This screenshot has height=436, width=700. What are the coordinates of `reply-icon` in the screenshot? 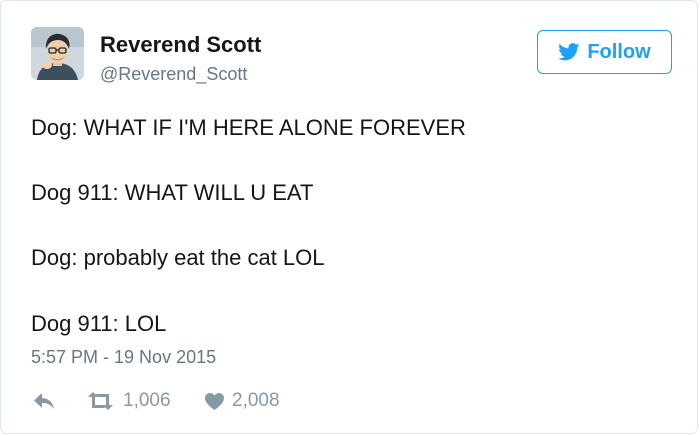 It's located at (44, 401).